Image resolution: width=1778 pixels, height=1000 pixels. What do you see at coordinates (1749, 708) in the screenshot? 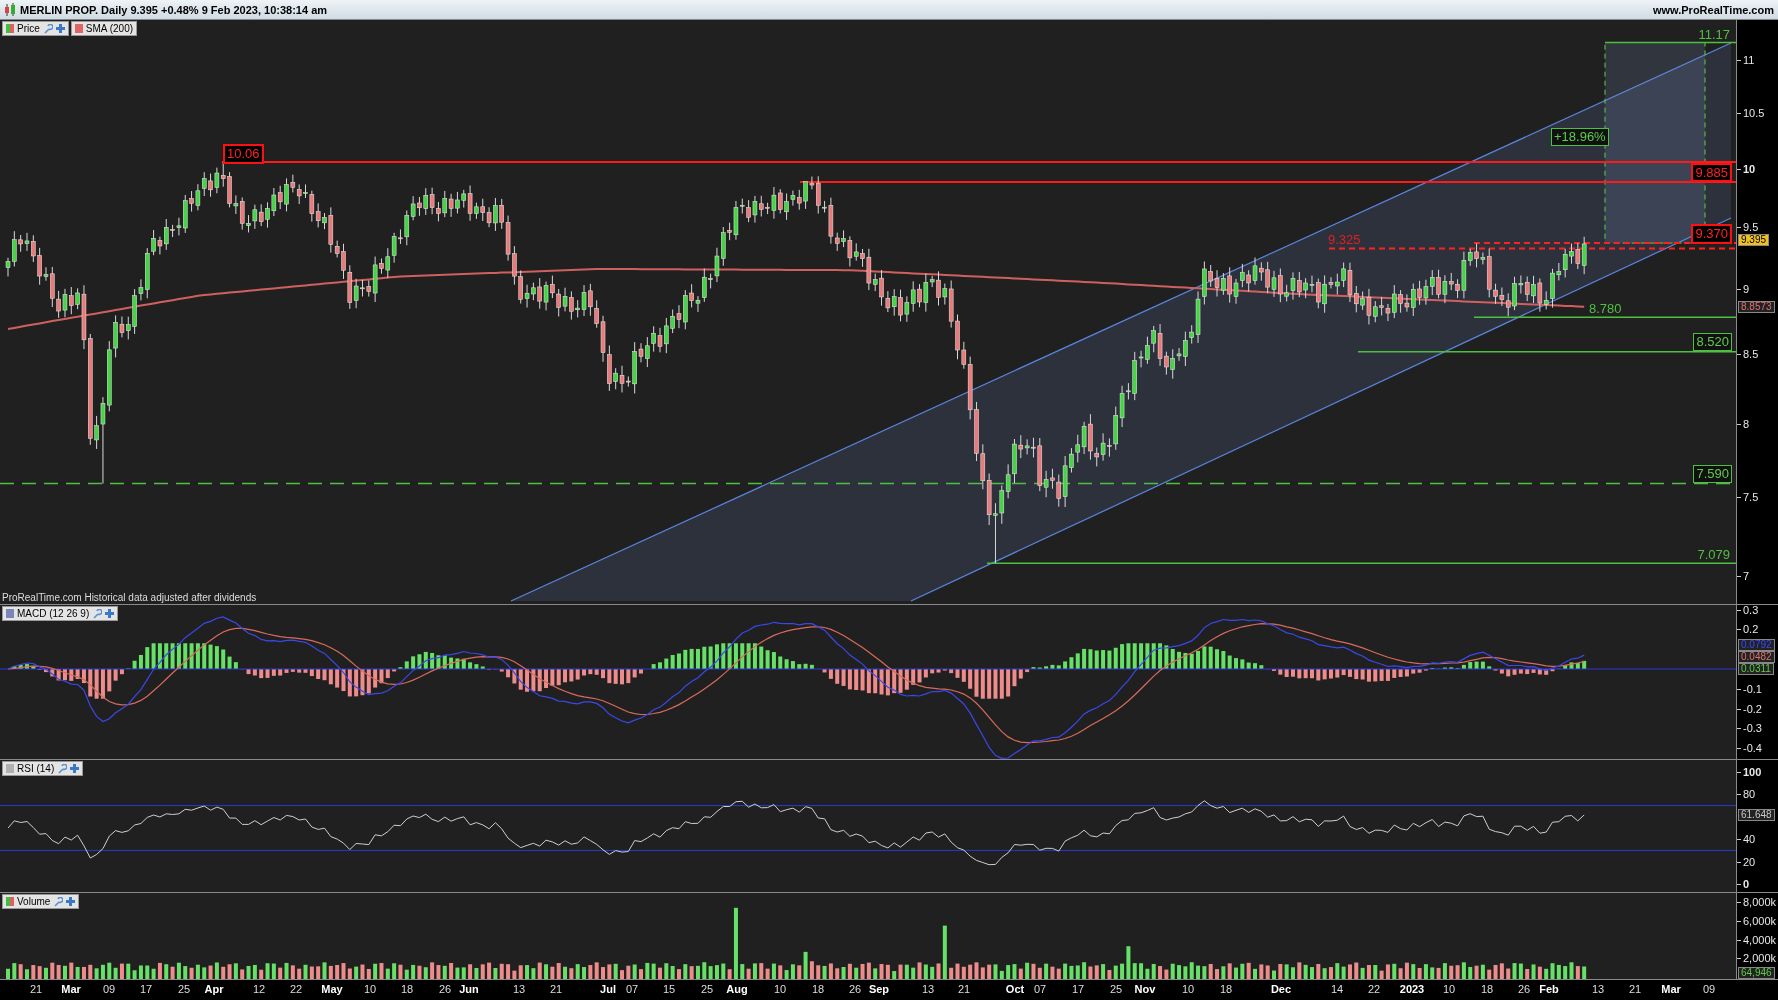
I see `axis-label: -0.2` at bounding box center [1749, 708].